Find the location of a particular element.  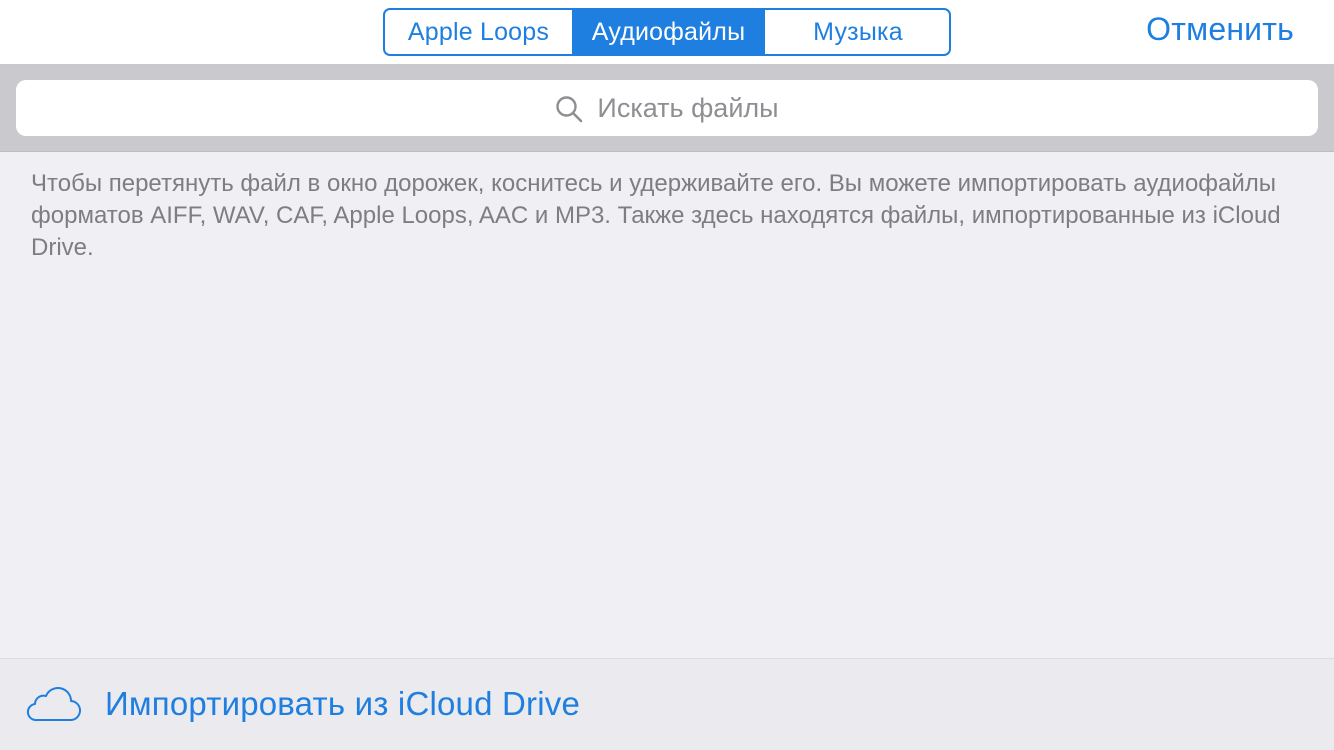

segment-apple-loops: Apple Loops is located at coordinates (478, 32).